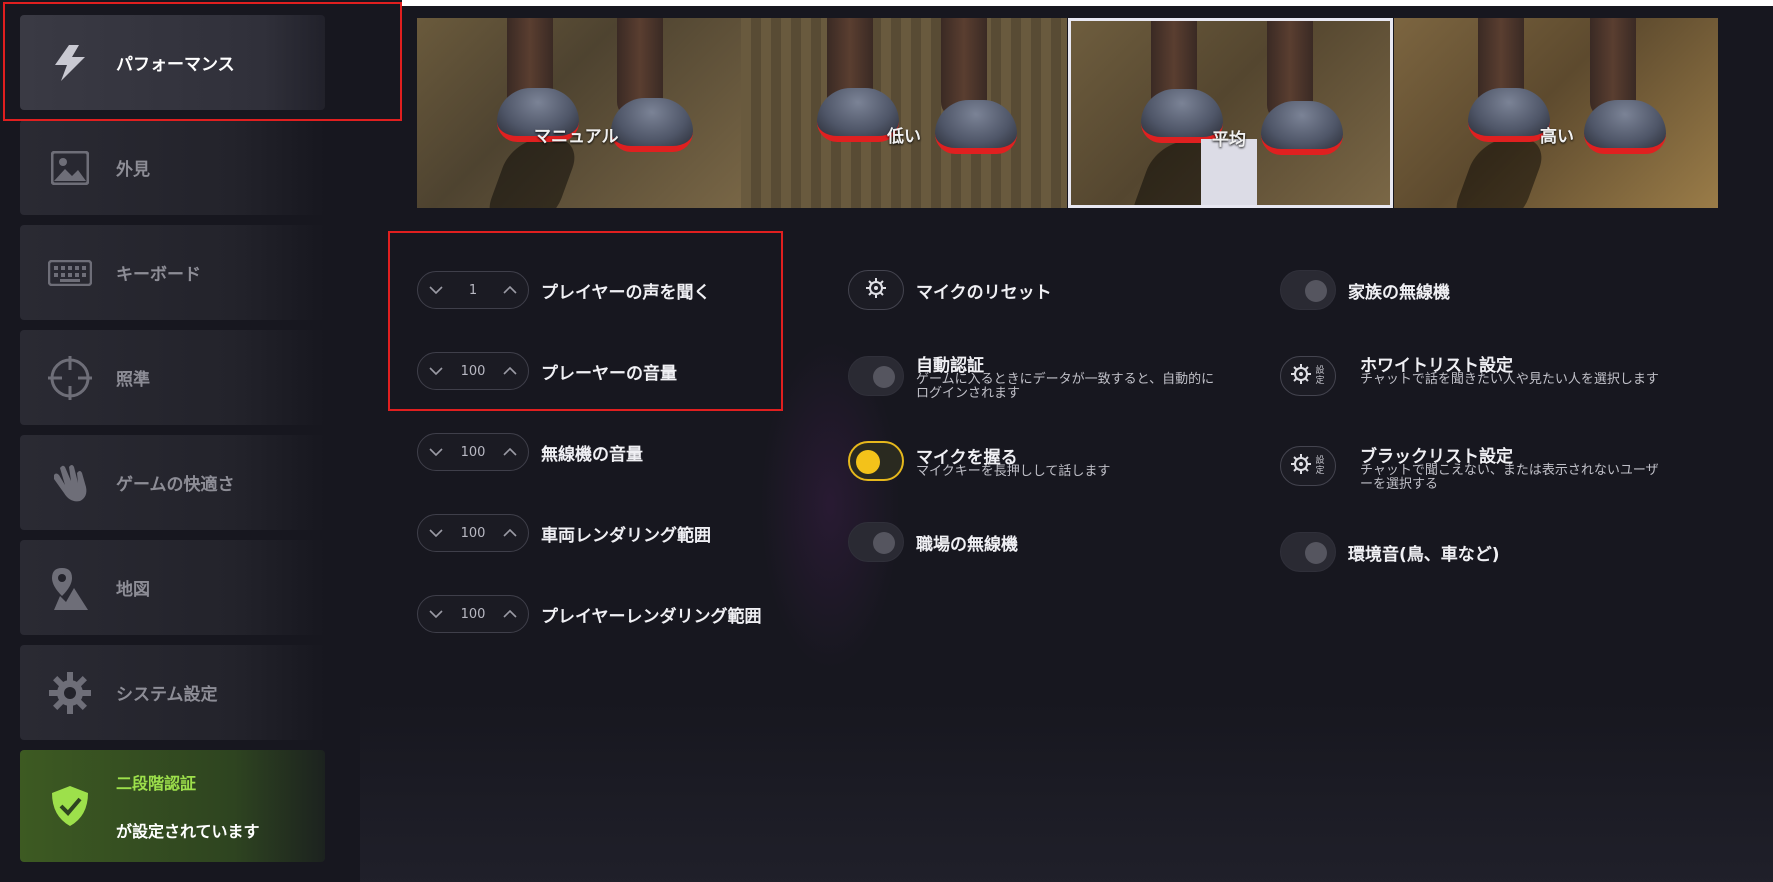 The image size is (1773, 882). I want to click on lightning-icon, so click(70, 63).